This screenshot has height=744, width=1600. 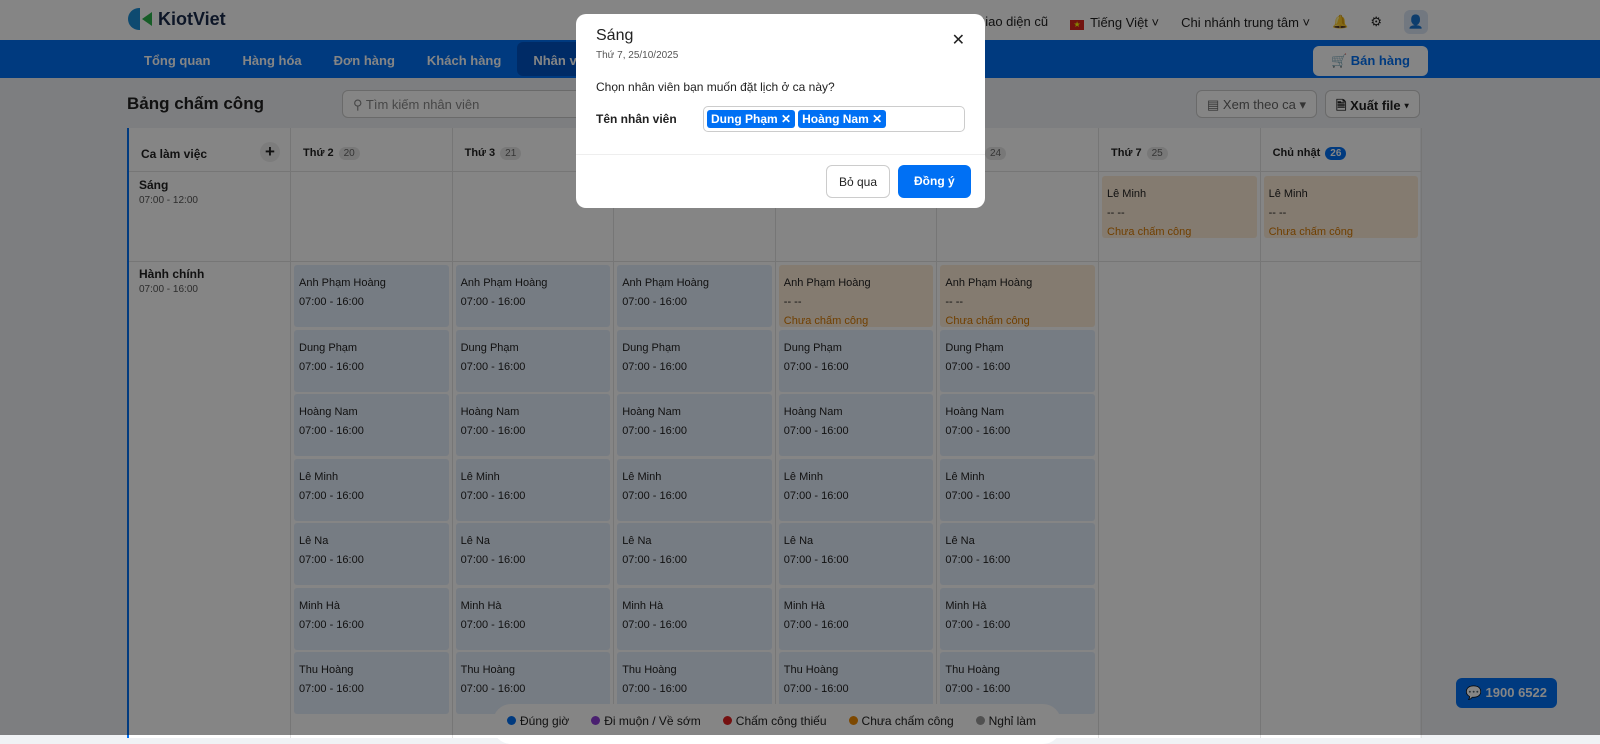 I want to click on employee-field-label: Tên nhân viên, so click(x=636, y=119).